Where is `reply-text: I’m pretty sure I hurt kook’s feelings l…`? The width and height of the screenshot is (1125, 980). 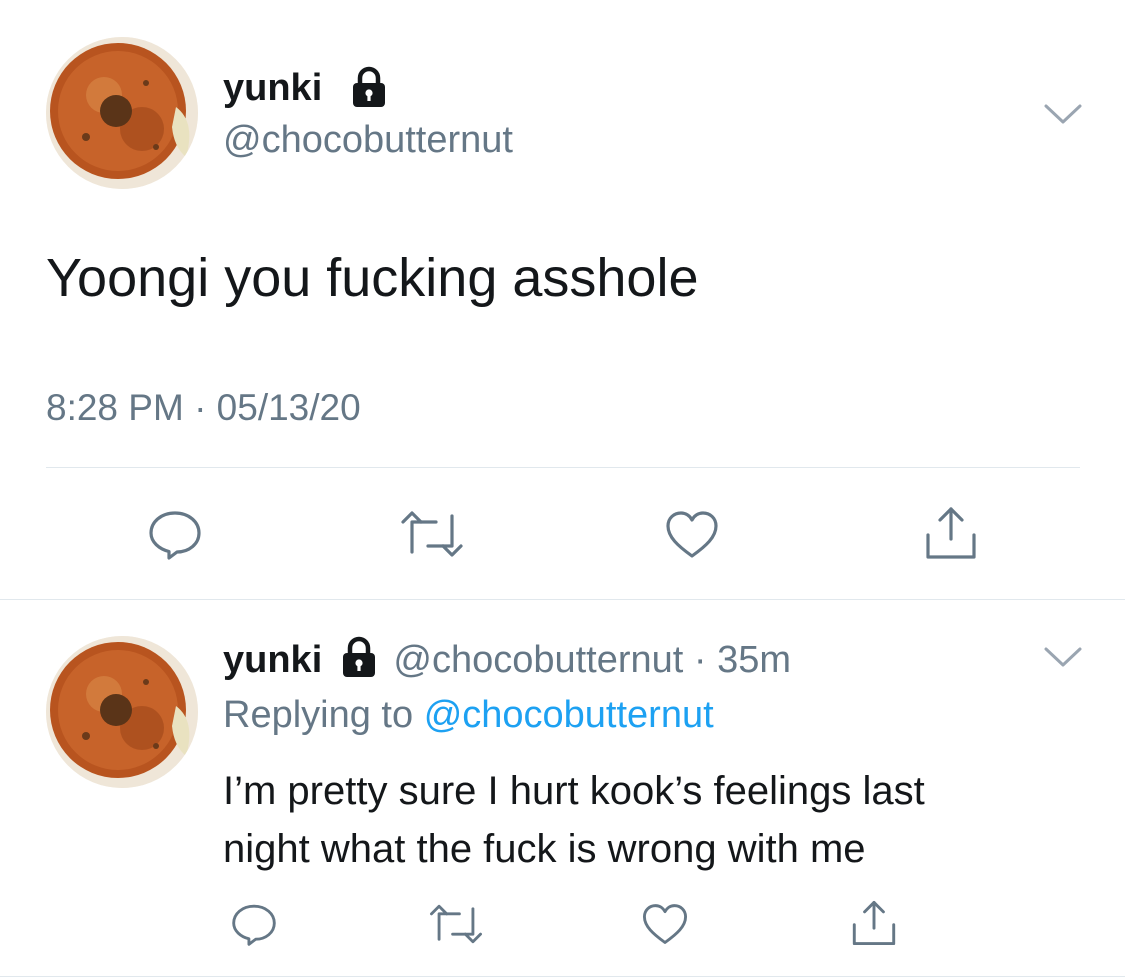
reply-text: I’m pretty sure I hurt kook’s feelings l… is located at coordinates (574, 820).